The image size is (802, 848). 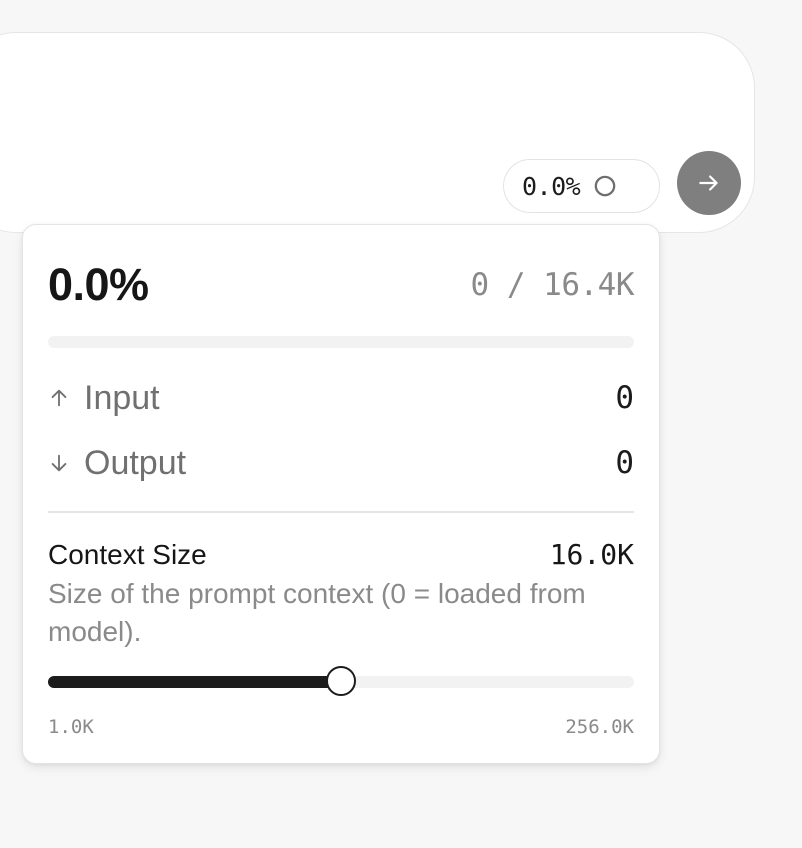 What do you see at coordinates (581, 186) in the screenshot?
I see `context-usage-button: 0.0%` at bounding box center [581, 186].